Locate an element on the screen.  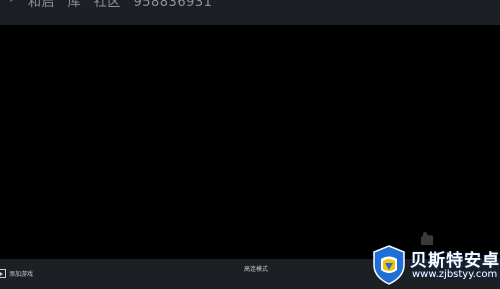
title-part: 和启 is located at coordinates (42, 5).